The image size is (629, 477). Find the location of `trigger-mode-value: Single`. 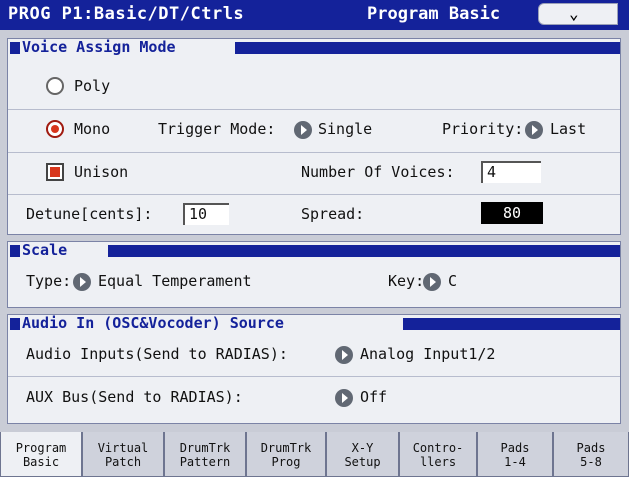

trigger-mode-value: Single is located at coordinates (345, 129).